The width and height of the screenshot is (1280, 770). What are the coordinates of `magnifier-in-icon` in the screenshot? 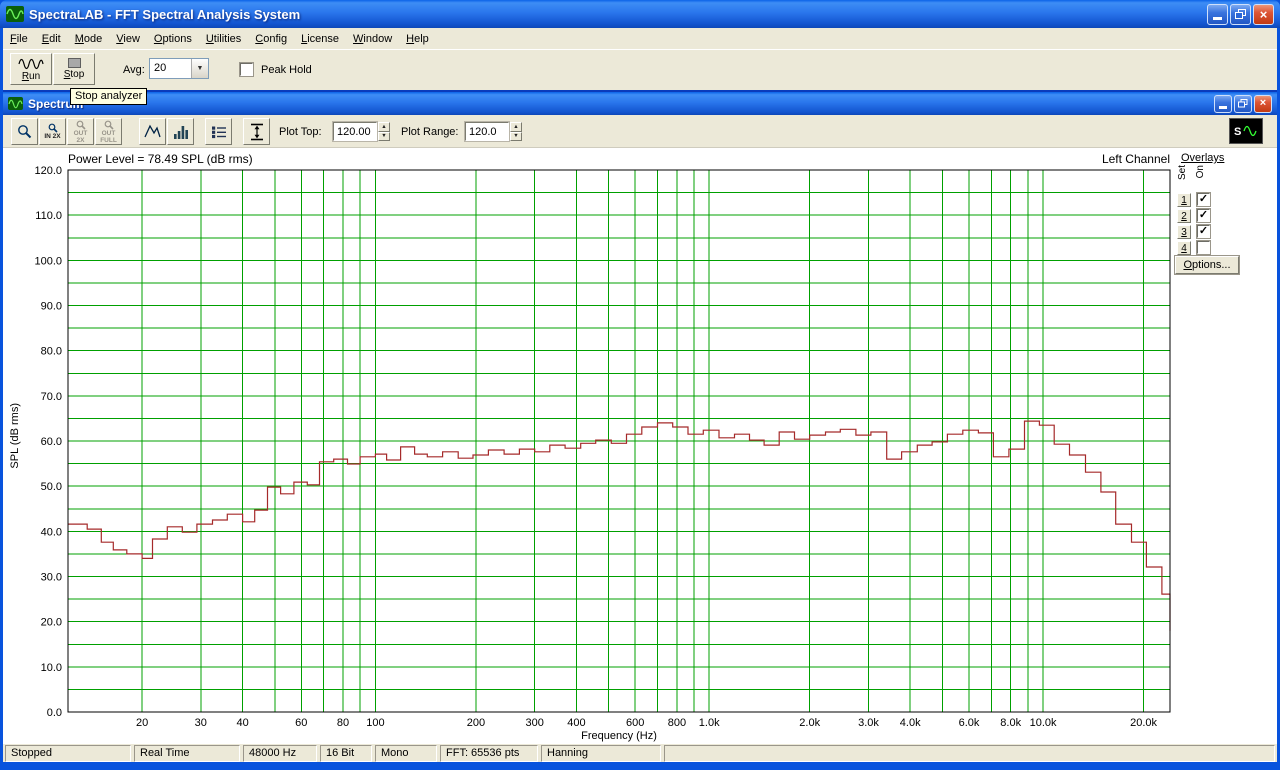 It's located at (53, 128).